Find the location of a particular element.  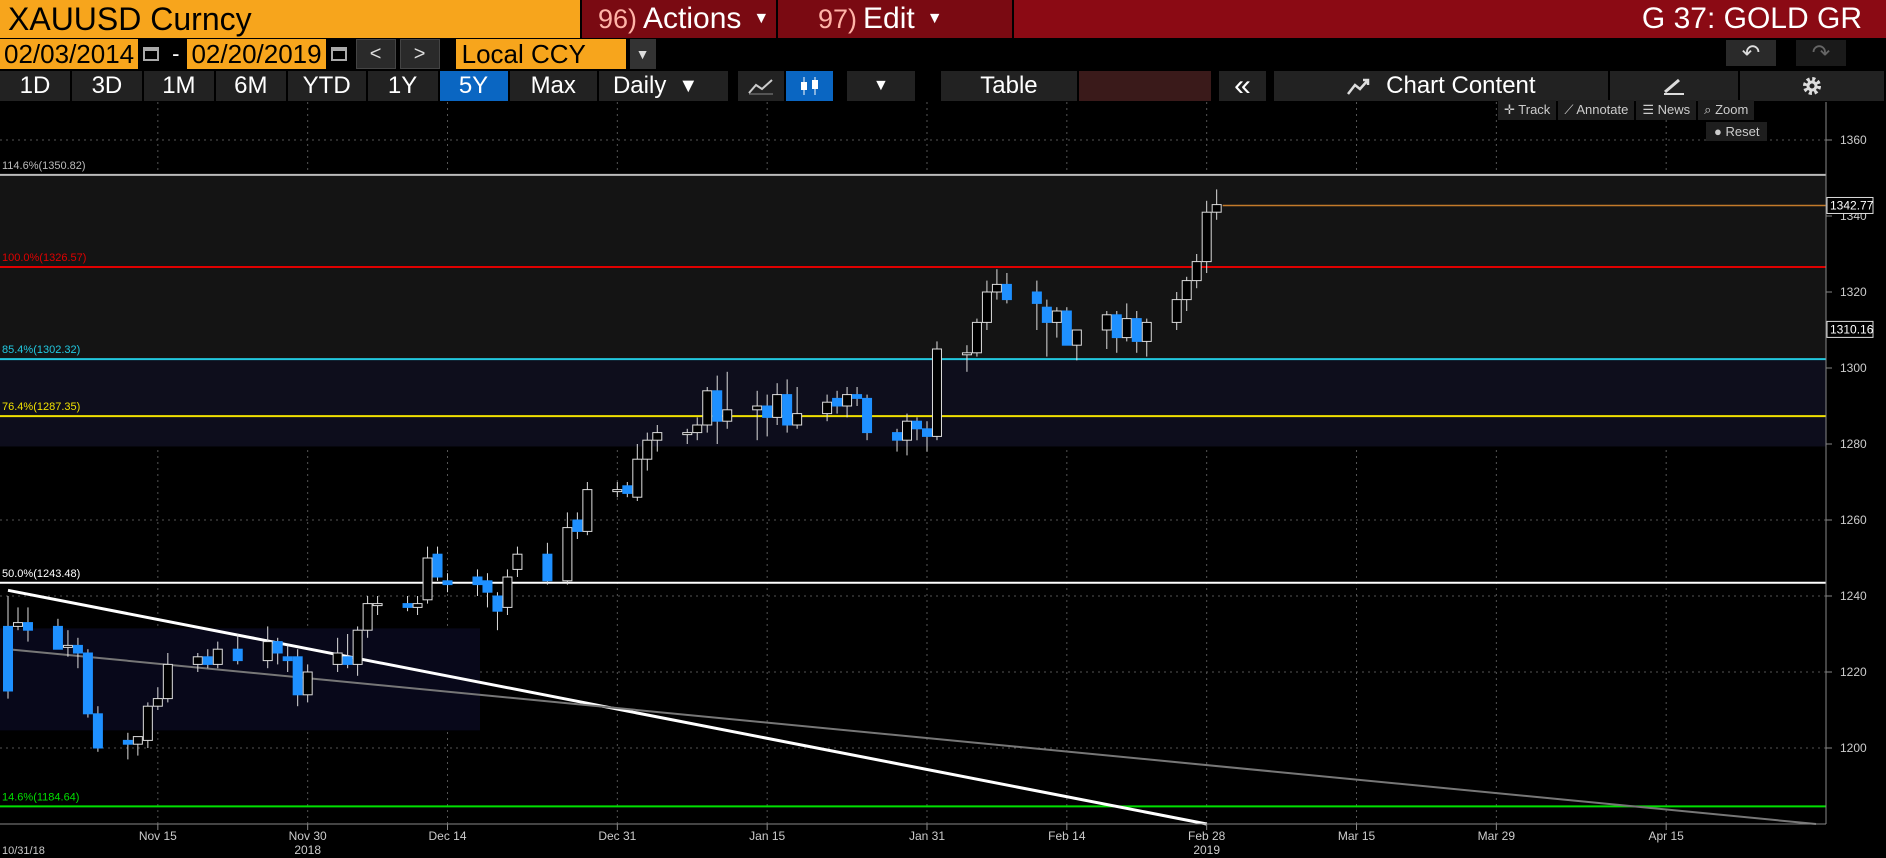

marker-price-tag: 1310.16 is located at coordinates (1850, 329).